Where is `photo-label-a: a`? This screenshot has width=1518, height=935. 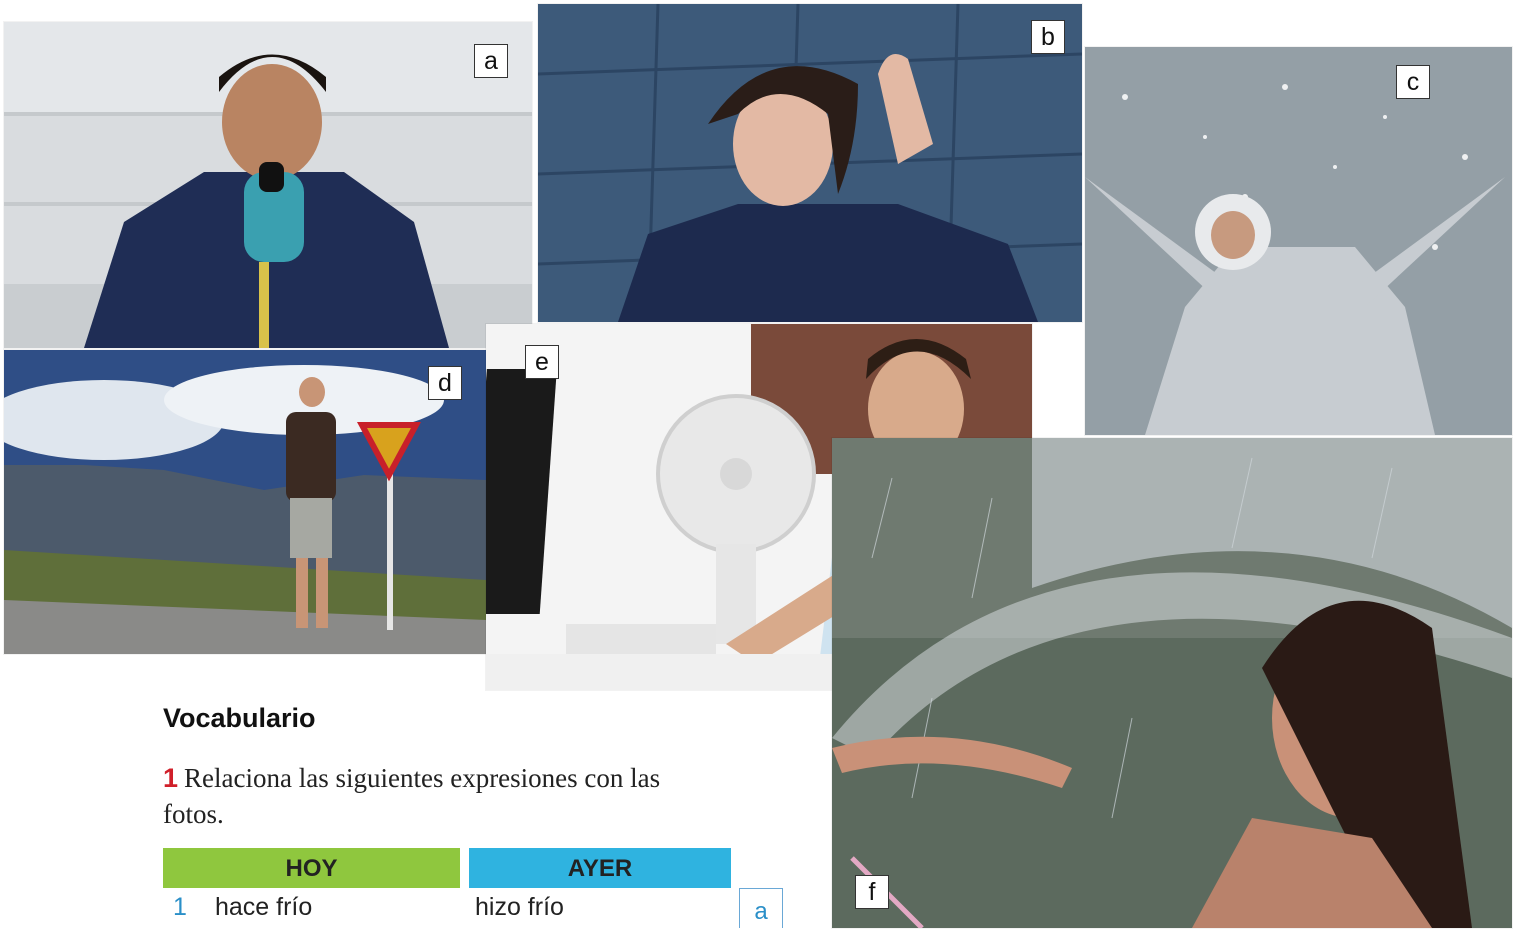
photo-label-a: a is located at coordinates (491, 61).